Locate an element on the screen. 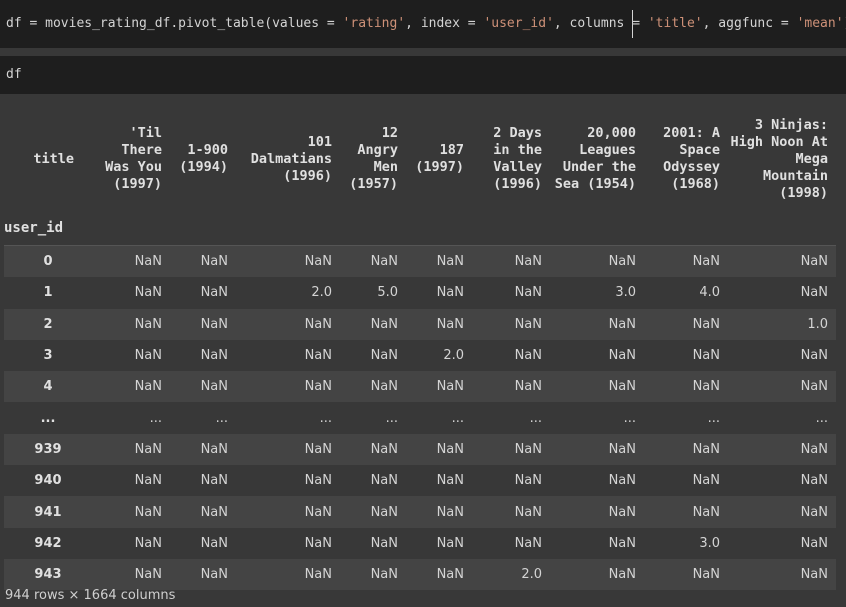 This screenshot has height=607, width=846. table-cell: 5.0 is located at coordinates (387, 293).